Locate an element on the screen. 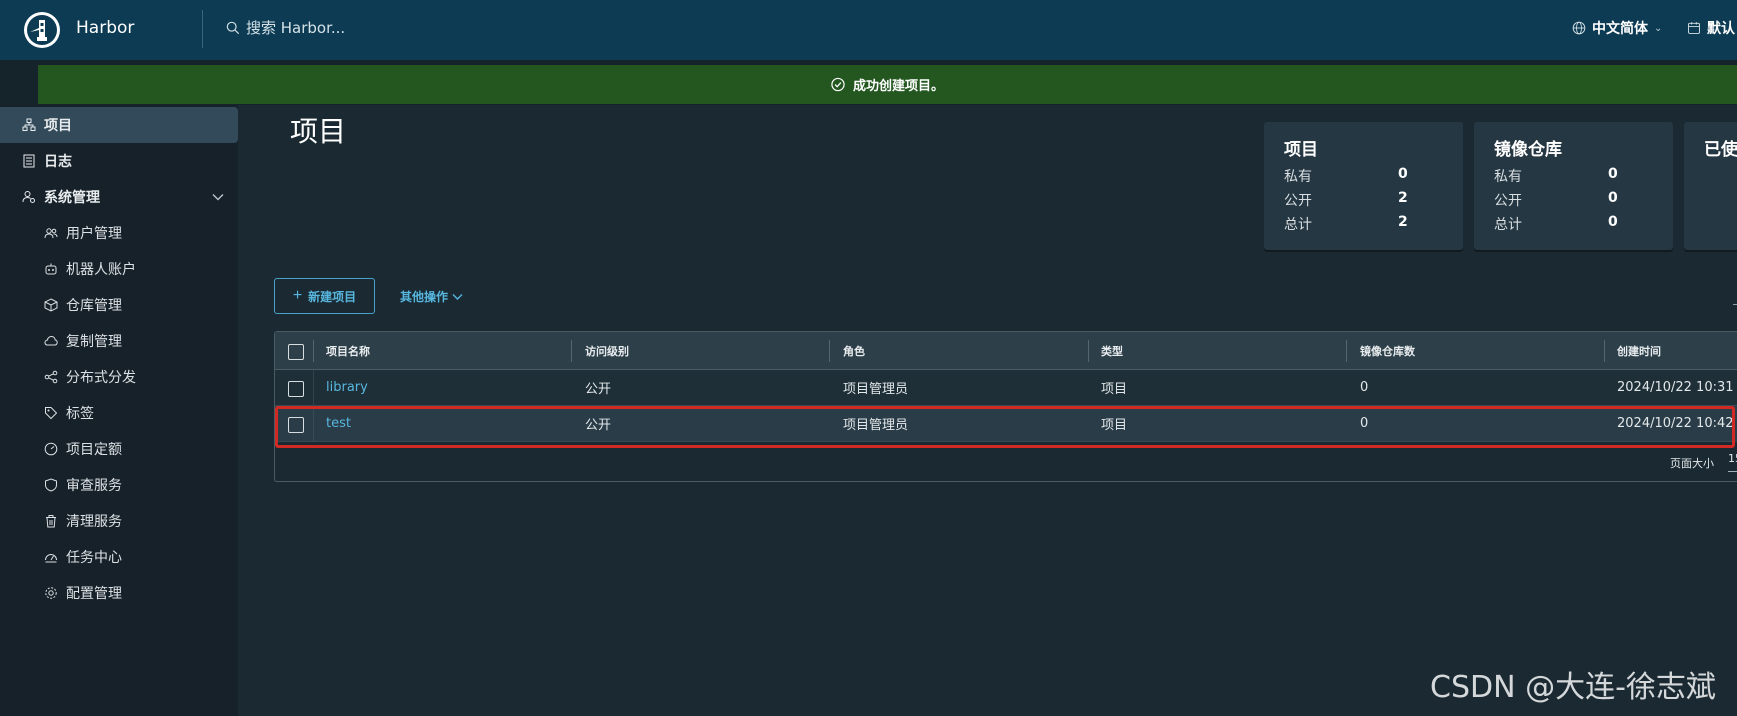 This screenshot has height=716, width=1737. sidebar-item-label: 项目 is located at coordinates (58, 126).